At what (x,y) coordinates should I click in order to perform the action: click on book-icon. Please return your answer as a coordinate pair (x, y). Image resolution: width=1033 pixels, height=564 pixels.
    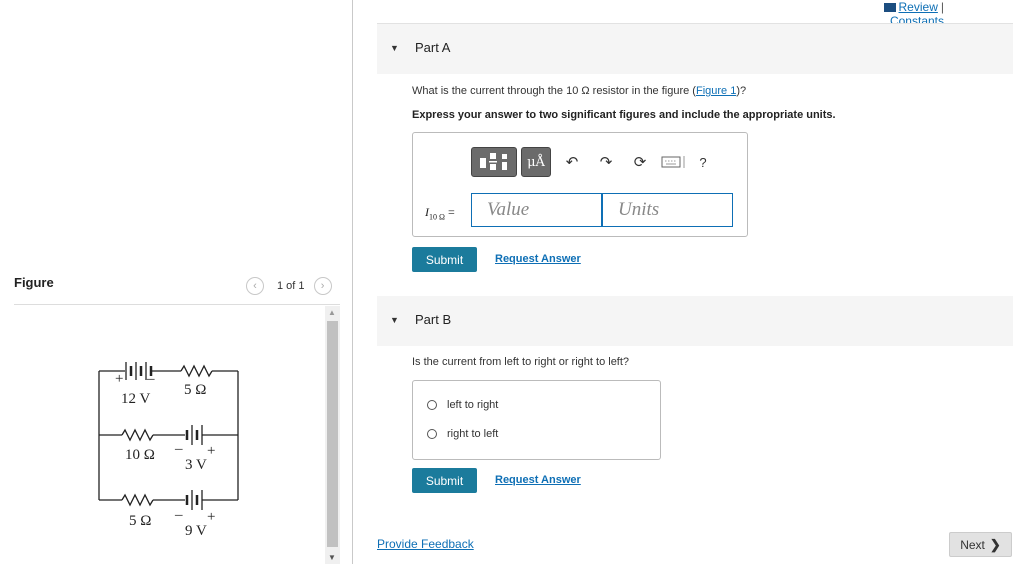
    Looking at the image, I should click on (889, 7).